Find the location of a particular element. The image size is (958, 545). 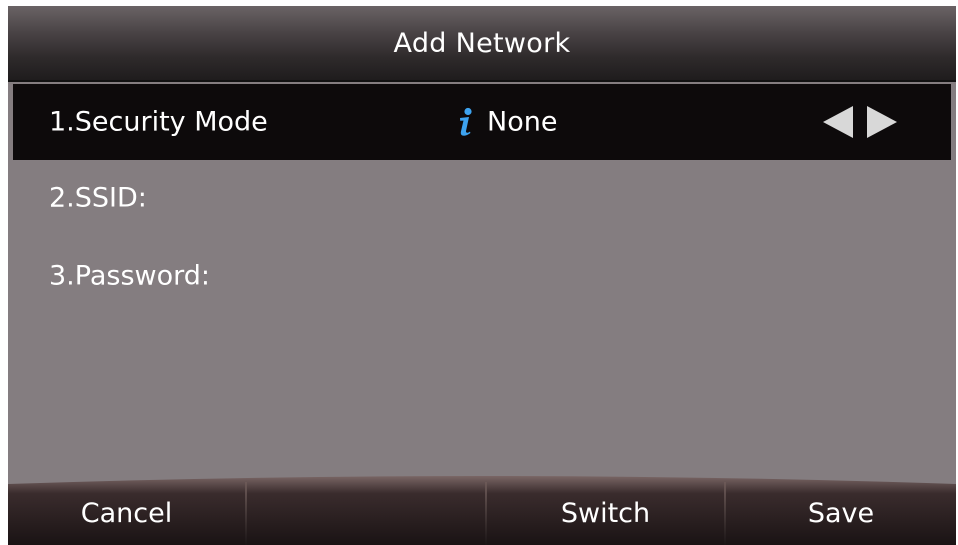

switch-softkey: Switch is located at coordinates (605, 513).